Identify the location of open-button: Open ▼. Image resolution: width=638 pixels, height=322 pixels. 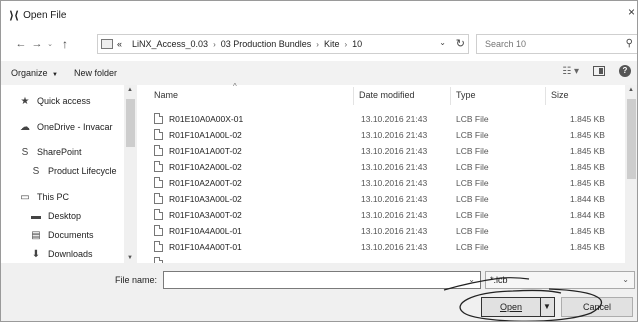
(518, 307).